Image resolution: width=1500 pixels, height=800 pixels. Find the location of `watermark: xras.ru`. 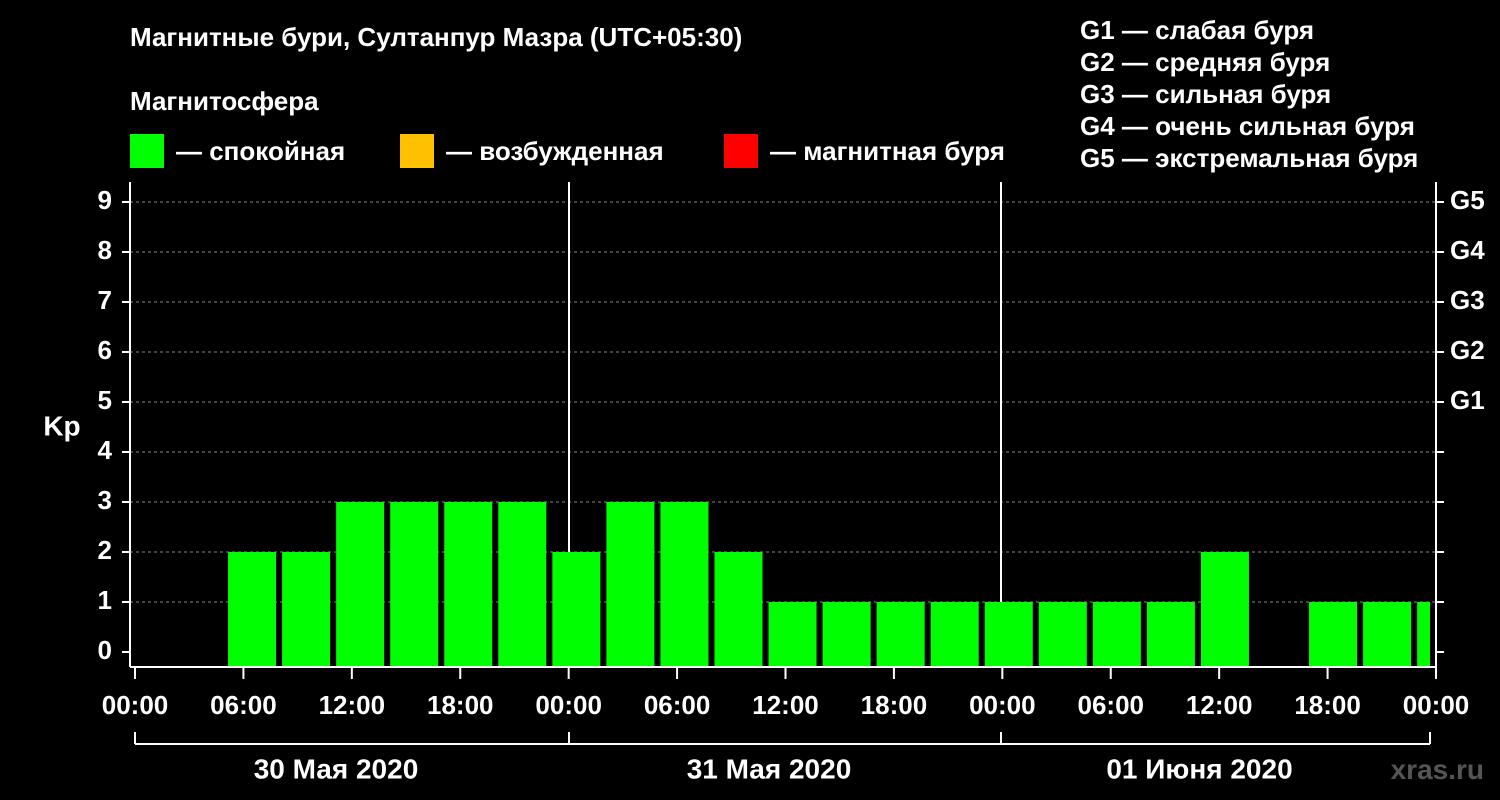

watermark: xras.ru is located at coordinates (1437, 769).